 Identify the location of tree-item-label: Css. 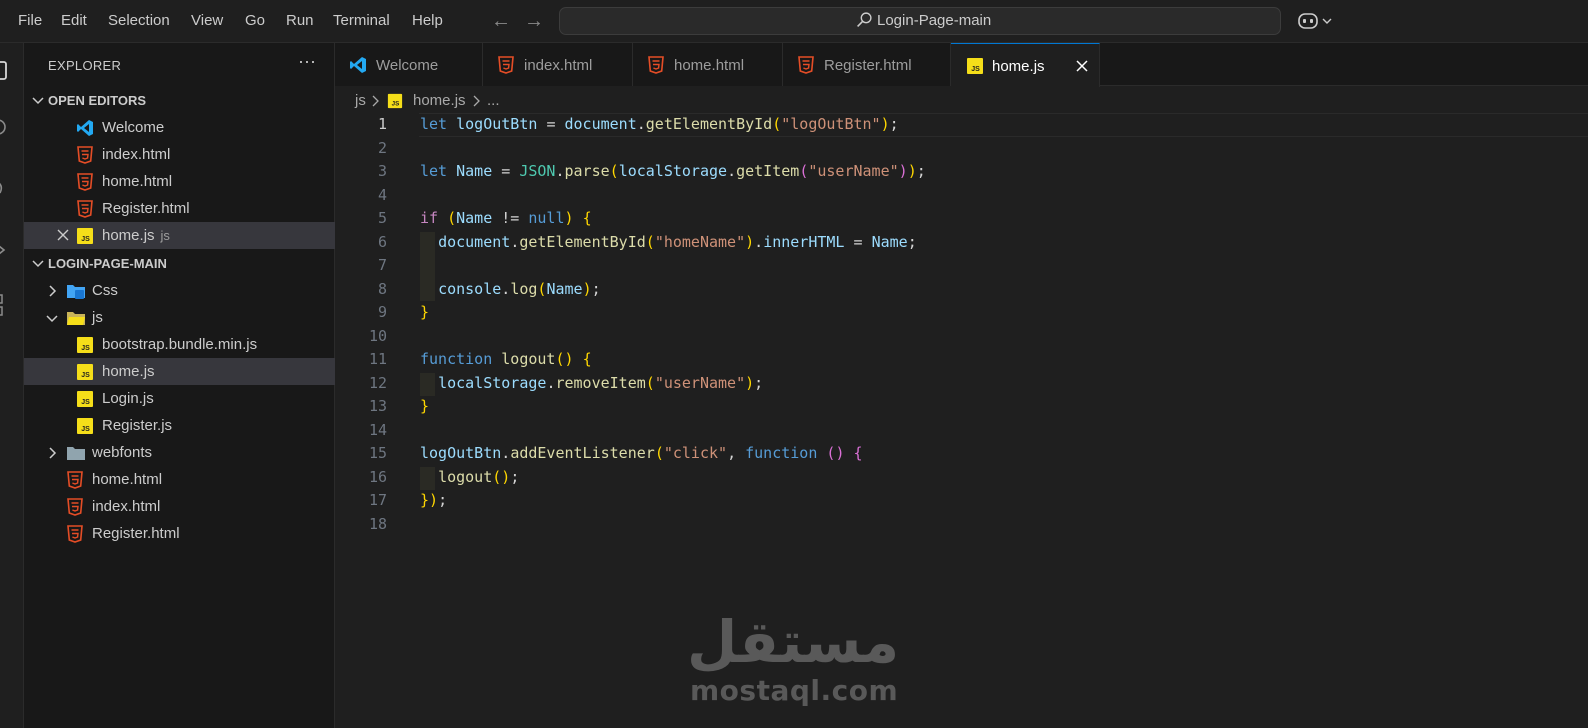
(105, 290).